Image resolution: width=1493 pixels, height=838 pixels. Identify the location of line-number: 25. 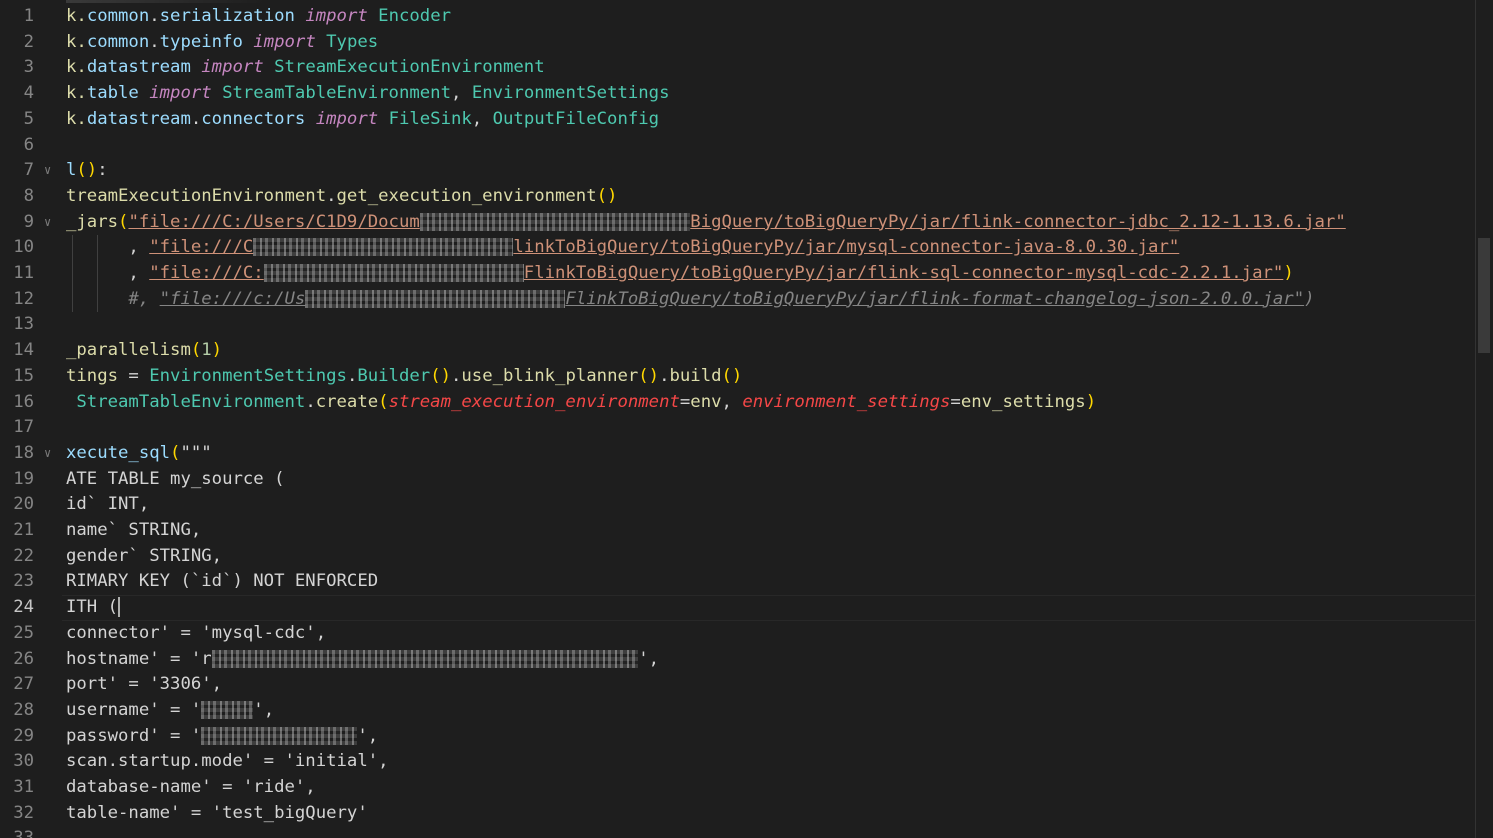
(23, 632).